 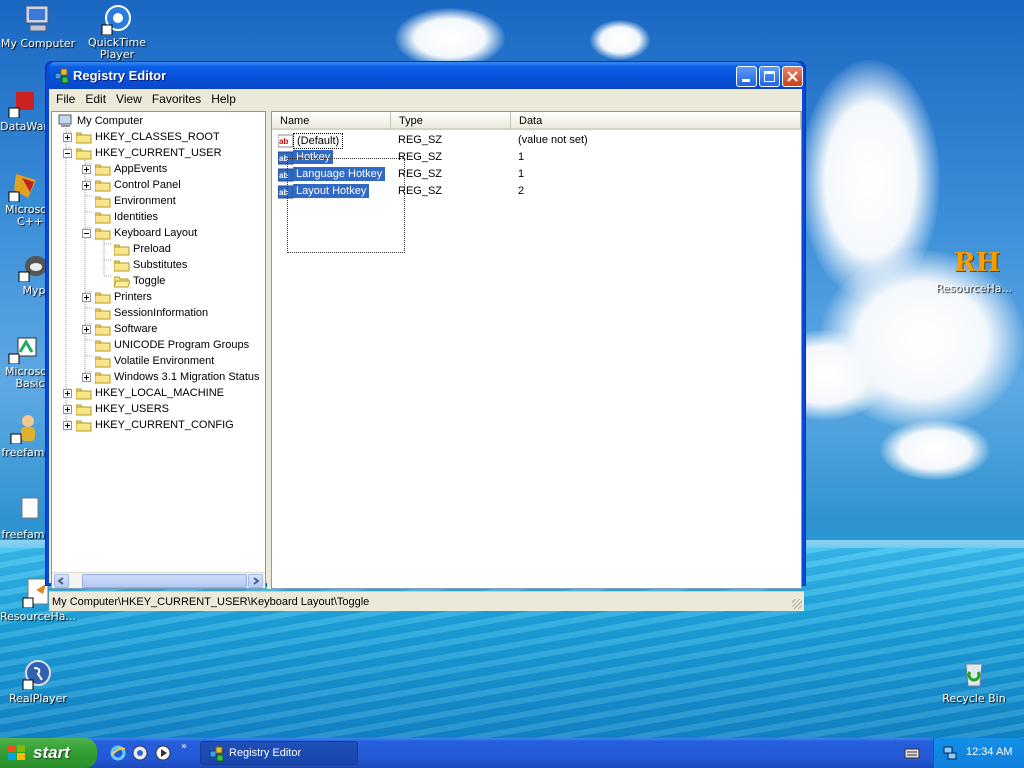 I want to click on tree-node-label: HKEY_CURRENT_USER, so click(x=158, y=153).